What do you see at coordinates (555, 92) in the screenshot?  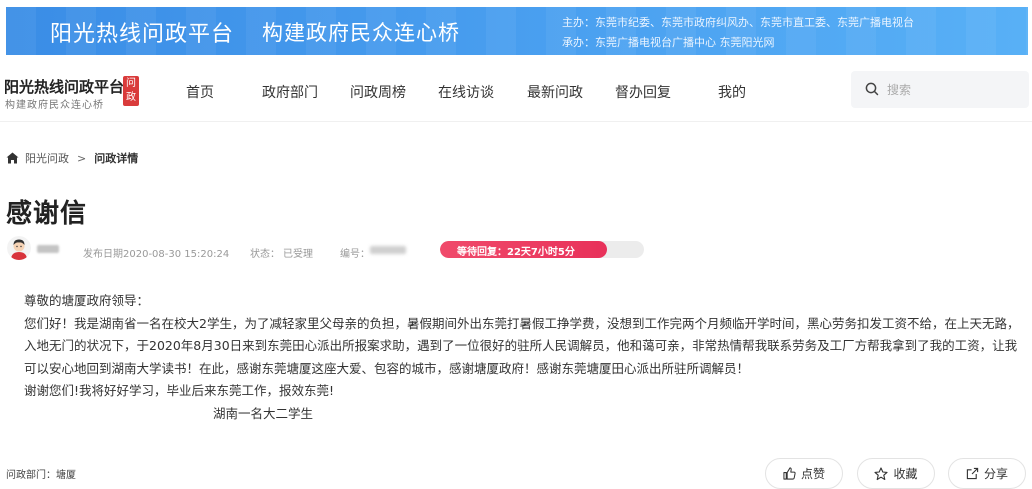 I see `nav-item-latest: 最新问政` at bounding box center [555, 92].